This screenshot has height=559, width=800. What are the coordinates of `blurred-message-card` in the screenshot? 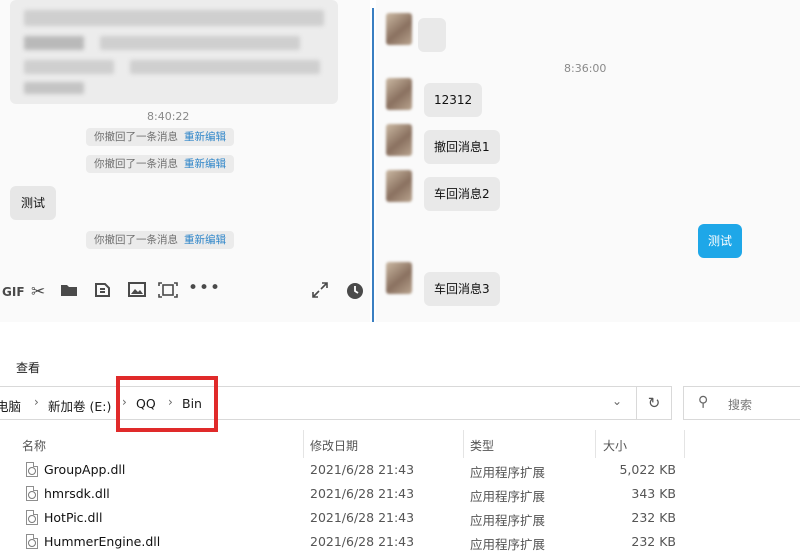 It's located at (174, 52).